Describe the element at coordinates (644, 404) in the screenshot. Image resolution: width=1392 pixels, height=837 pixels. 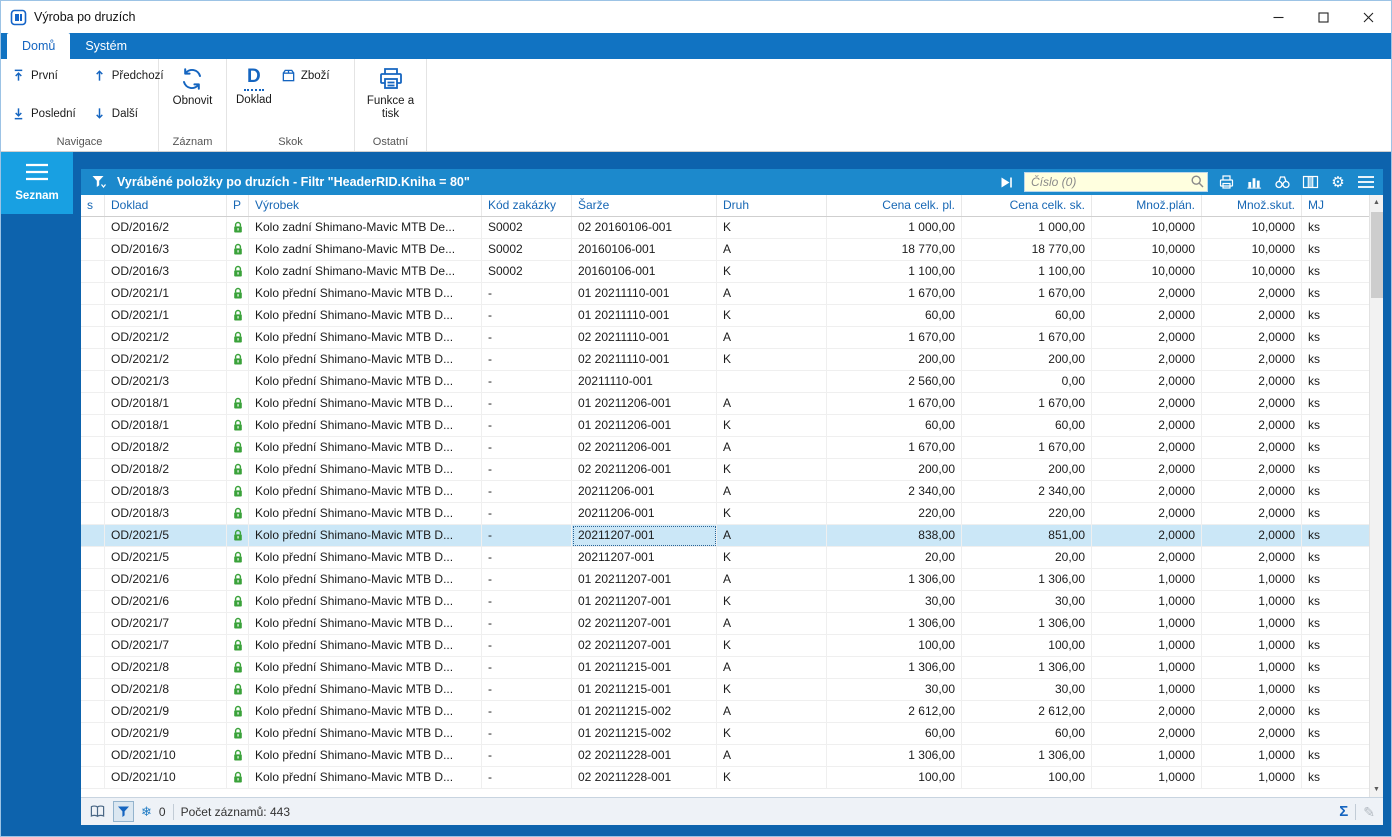
I see `cell-sarze: 01 20211206-001` at that location.